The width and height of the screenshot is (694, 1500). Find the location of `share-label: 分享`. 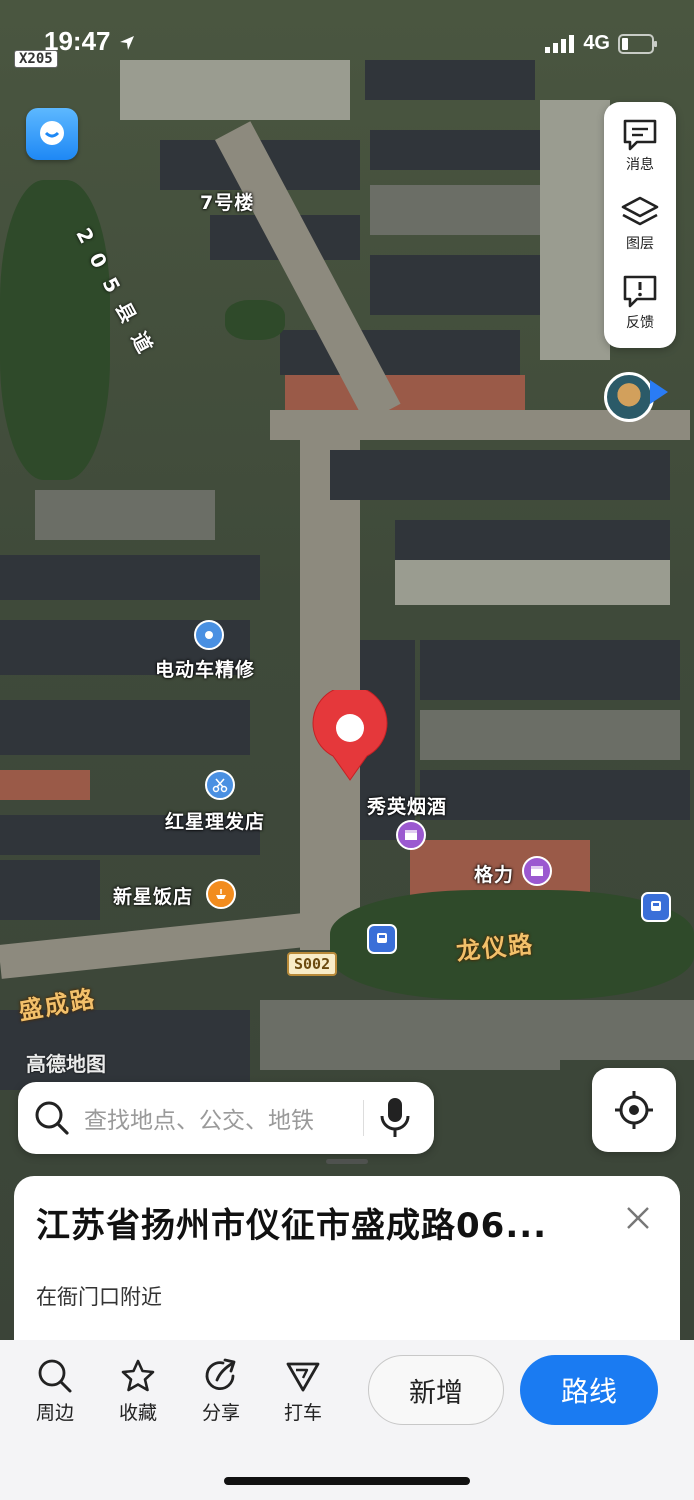

share-label: 分享 is located at coordinates (220, 1413).